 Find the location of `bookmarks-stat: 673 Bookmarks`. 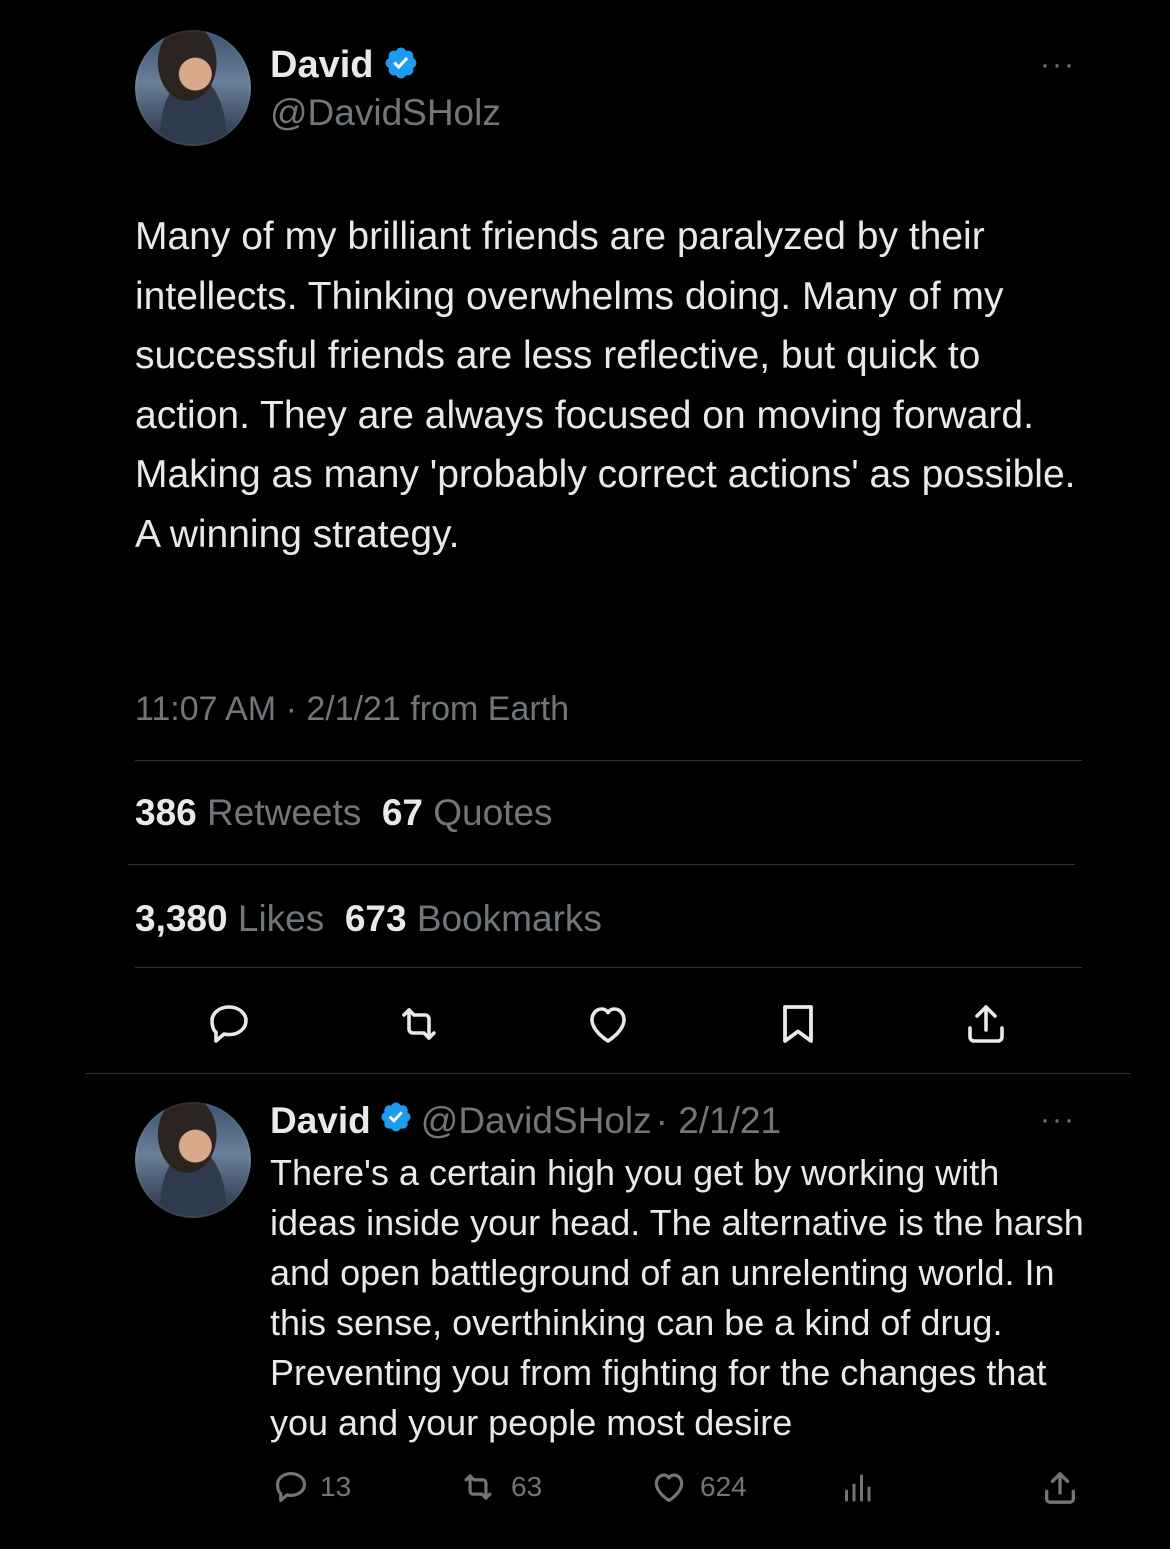

bookmarks-stat: 673 Bookmarks is located at coordinates (473, 918).